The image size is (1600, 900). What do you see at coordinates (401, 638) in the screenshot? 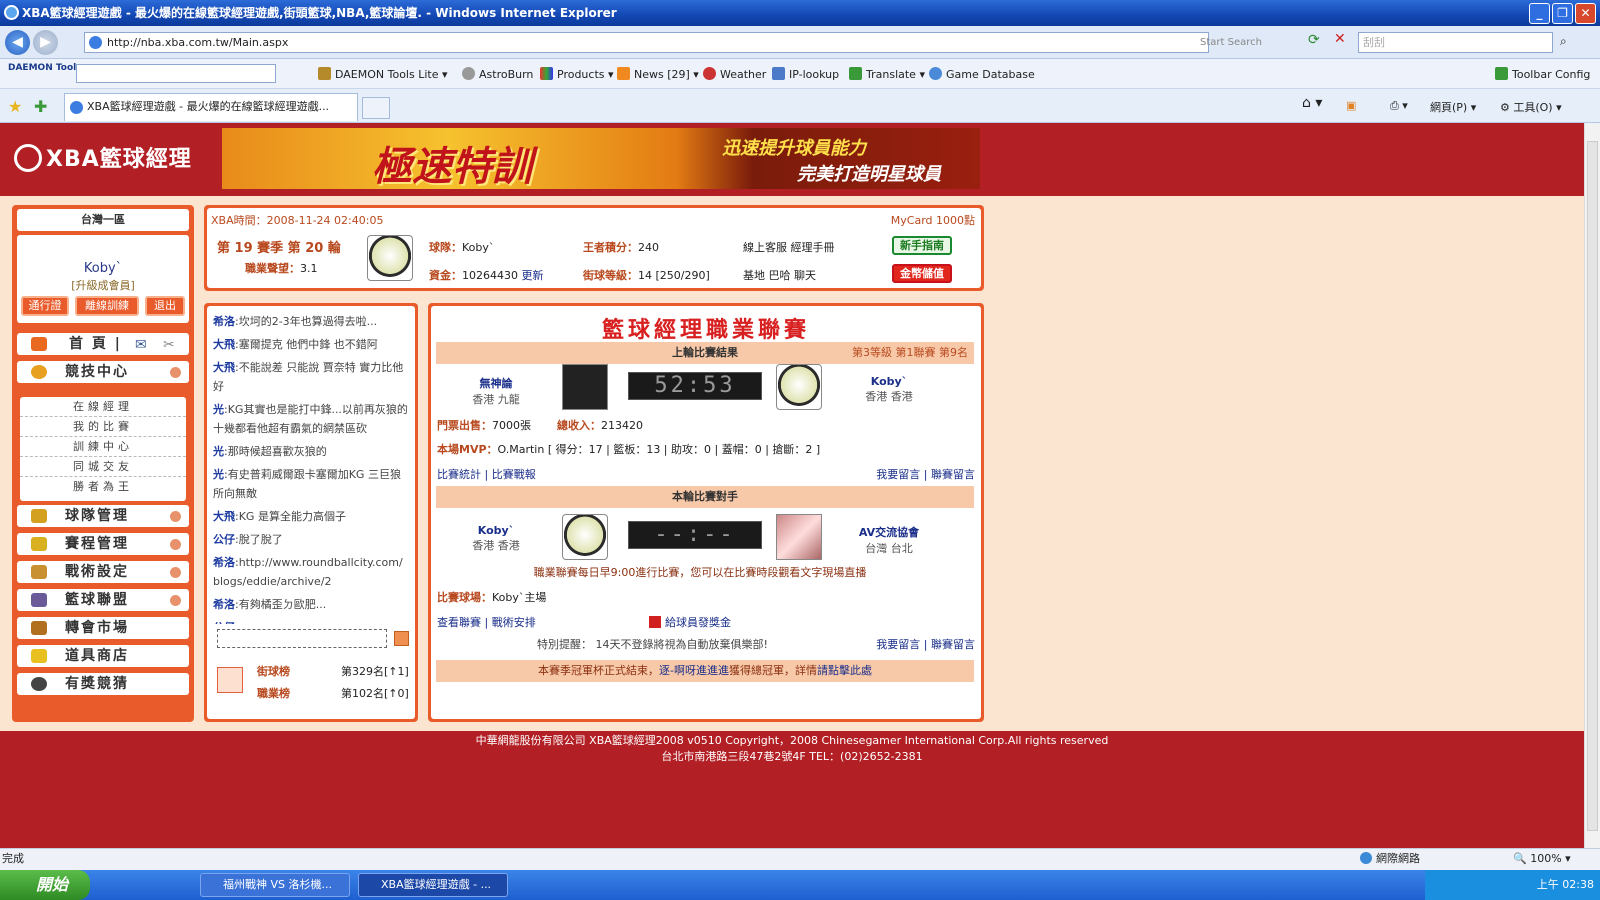
I see `chat-send-button` at bounding box center [401, 638].